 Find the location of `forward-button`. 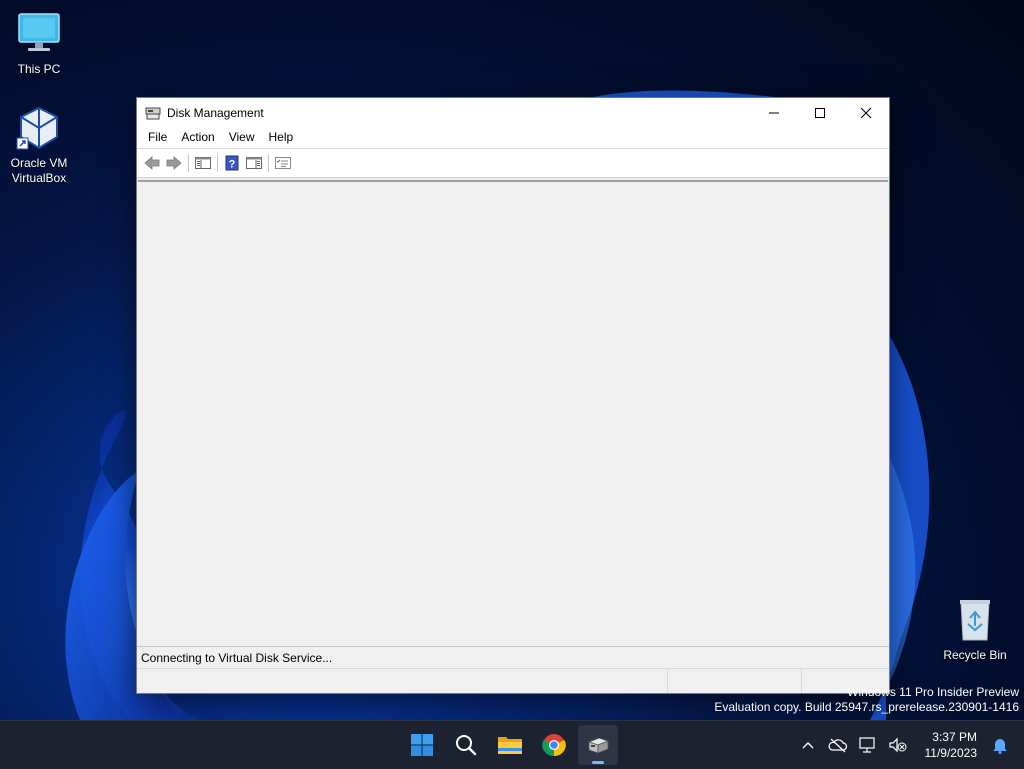

forward-button is located at coordinates (174, 163).